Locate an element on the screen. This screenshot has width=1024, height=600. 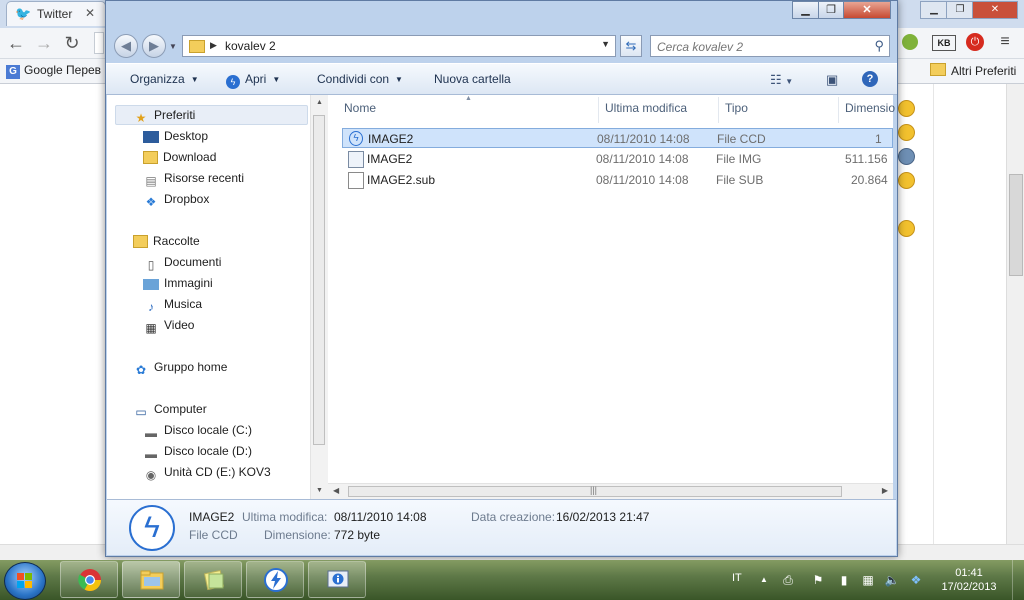
network-icon: ▦ is located at coordinates (868, 580).